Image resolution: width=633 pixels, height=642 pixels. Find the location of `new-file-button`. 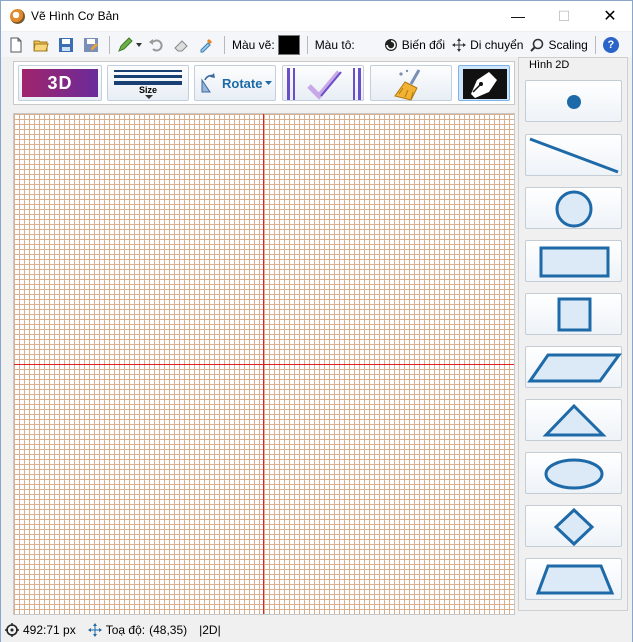

new-file-button is located at coordinates (17, 45).